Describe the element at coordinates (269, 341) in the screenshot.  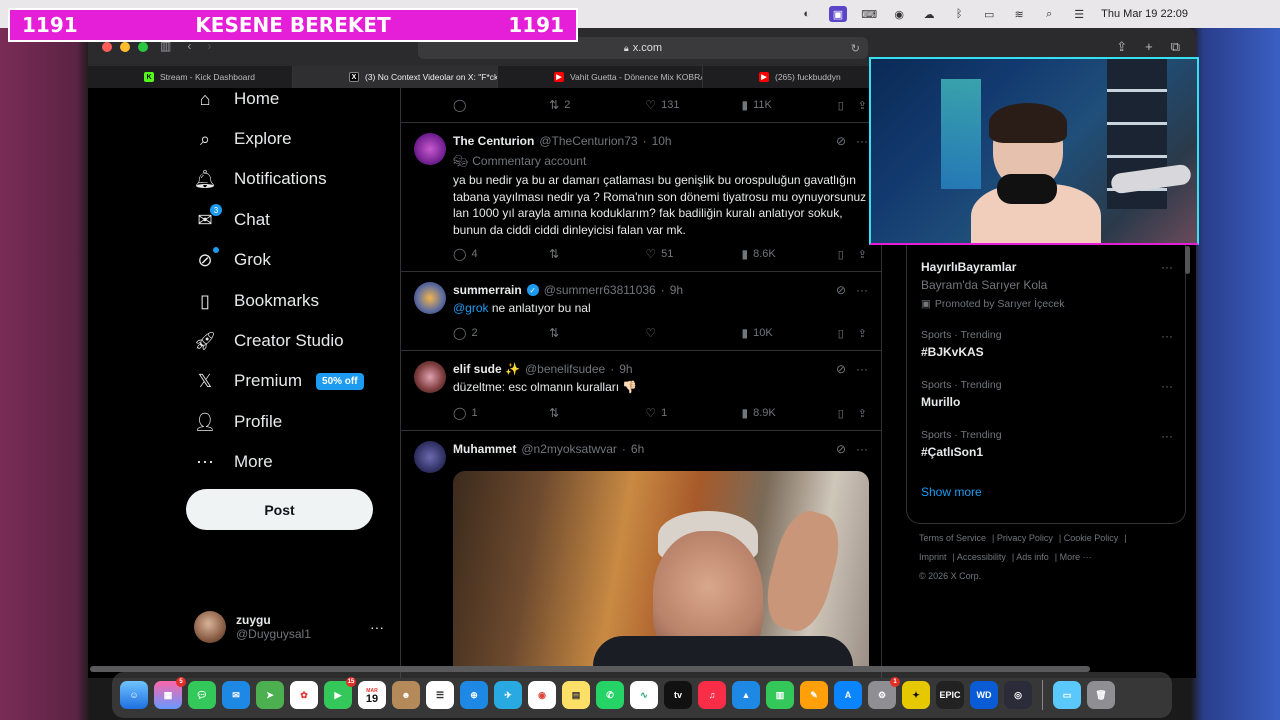
I see `sidebar-item-creator-studio: 🚀︎ Creator Studio` at that location.